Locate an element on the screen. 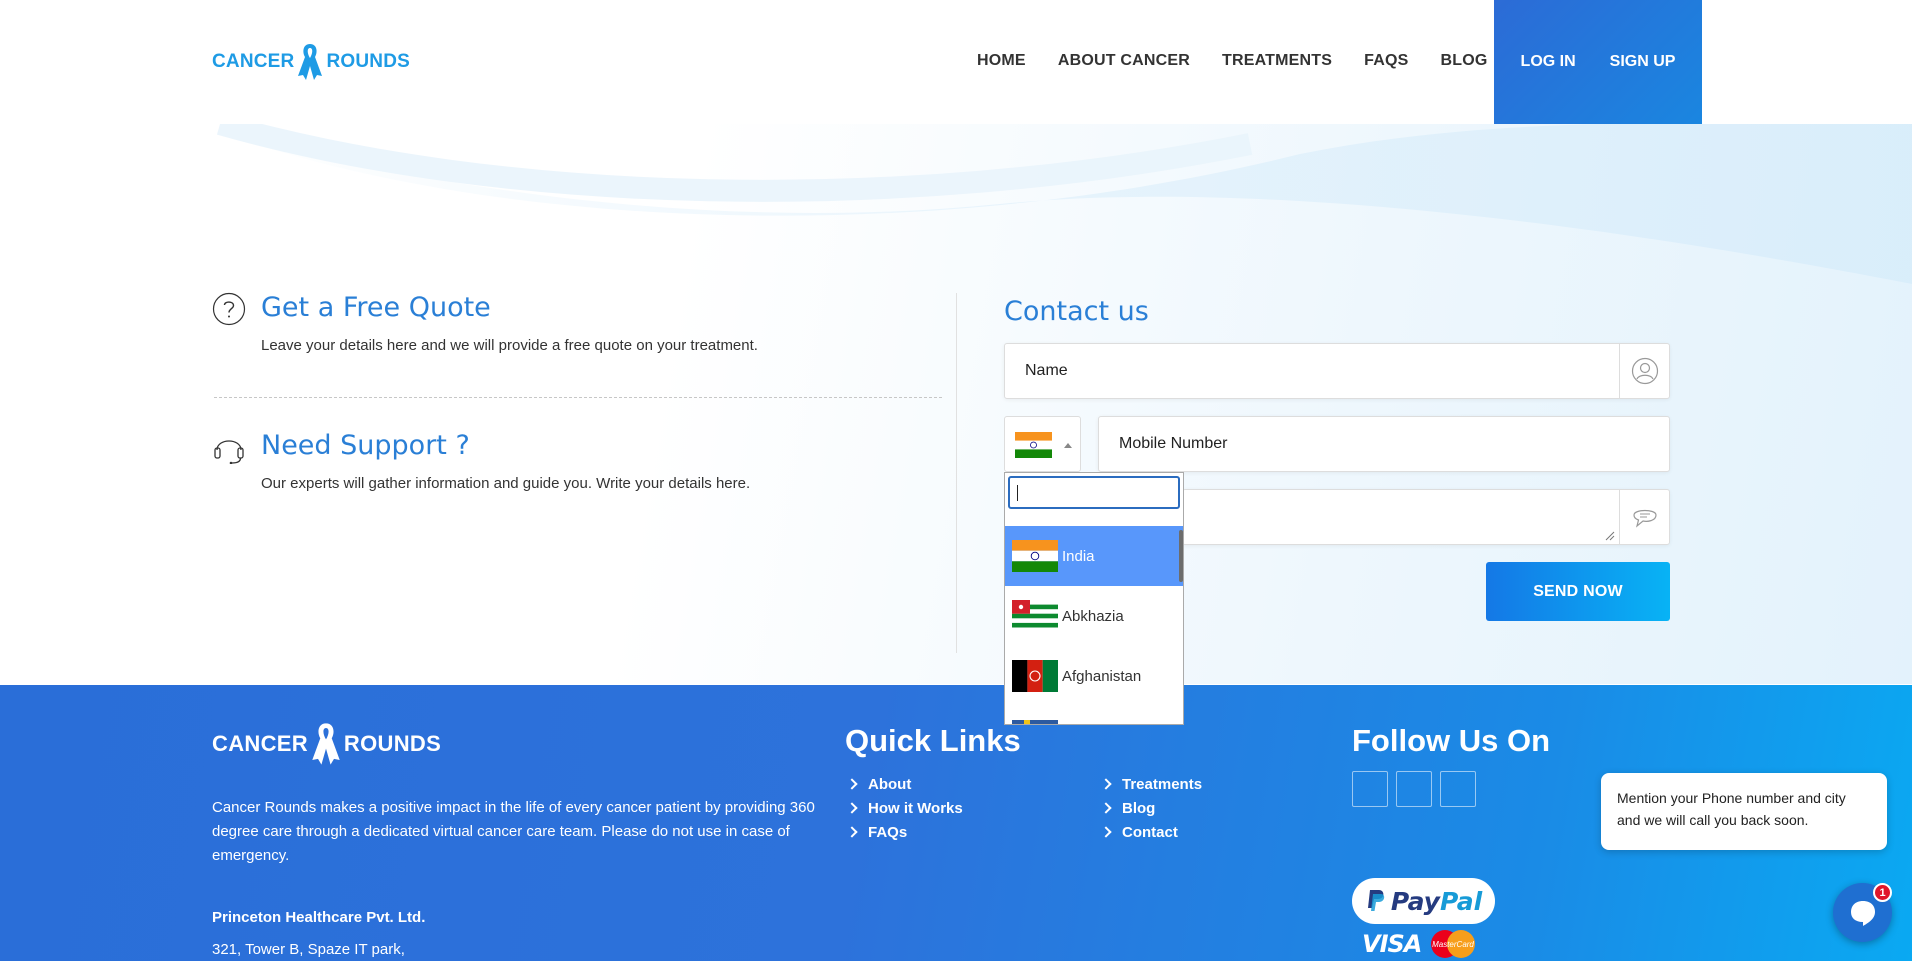 The image size is (1912, 961). main-nav: HOME ABOUT CANCER TREATMENTS FAQS BLOG is located at coordinates (1232, 61).